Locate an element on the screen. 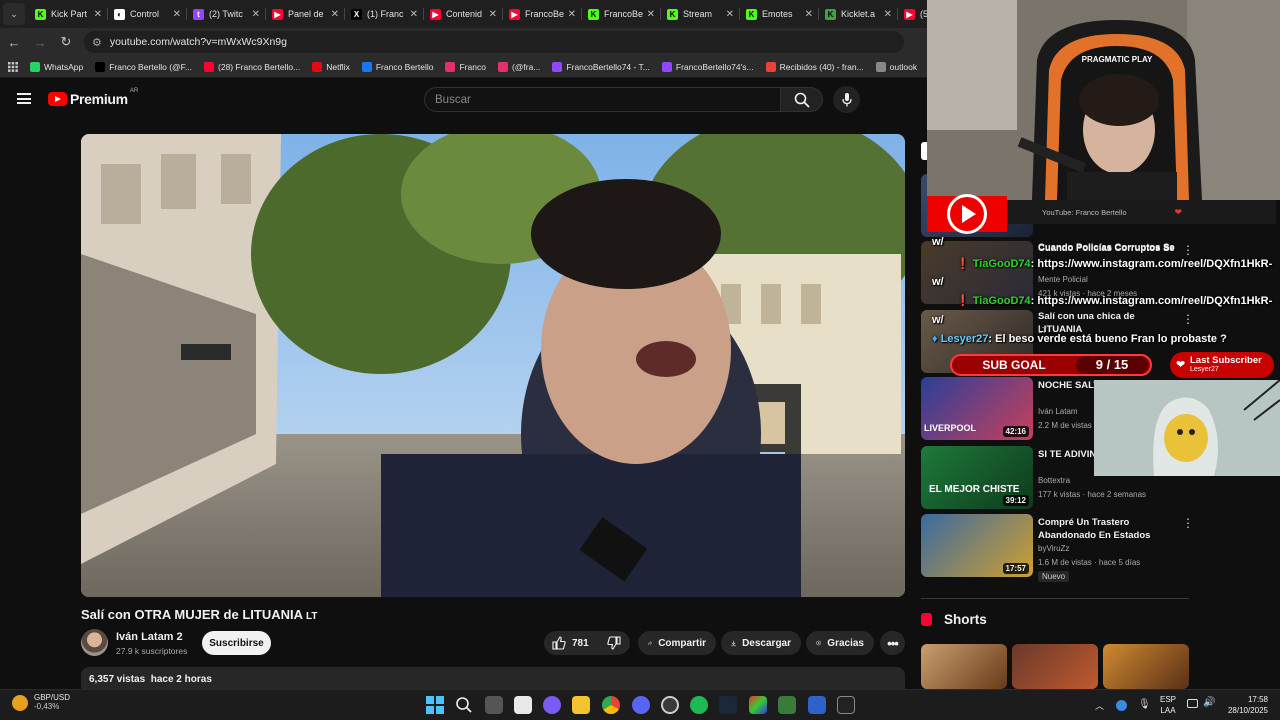 The image size is (1280, 720). rec-duration: 39:12 is located at coordinates (1015, 500).